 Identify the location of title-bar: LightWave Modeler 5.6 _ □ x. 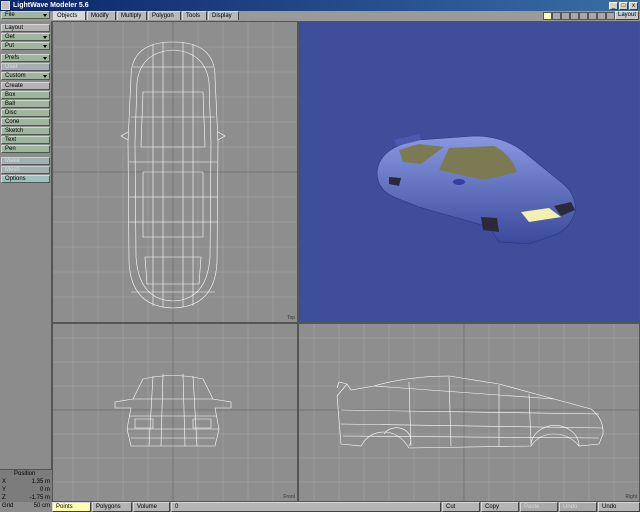
(320, 5).